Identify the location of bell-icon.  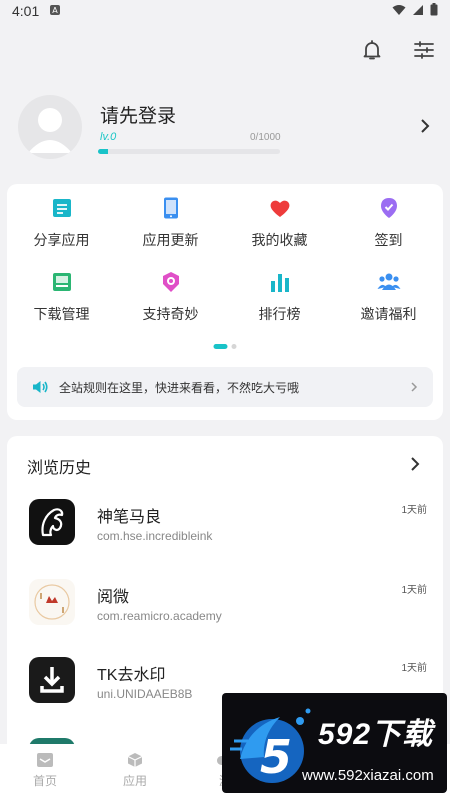
(372, 50).